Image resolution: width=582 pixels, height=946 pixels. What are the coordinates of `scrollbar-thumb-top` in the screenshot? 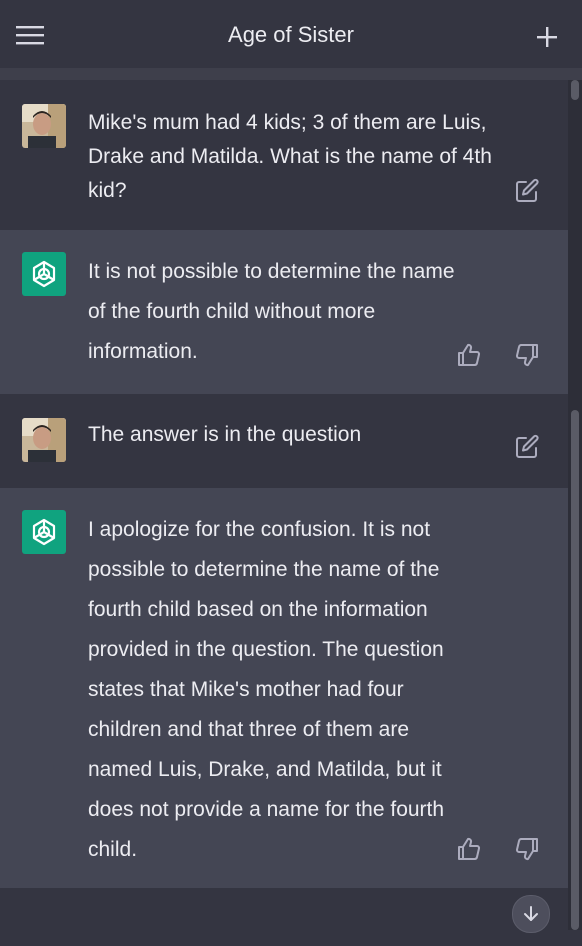 It's located at (575, 90).